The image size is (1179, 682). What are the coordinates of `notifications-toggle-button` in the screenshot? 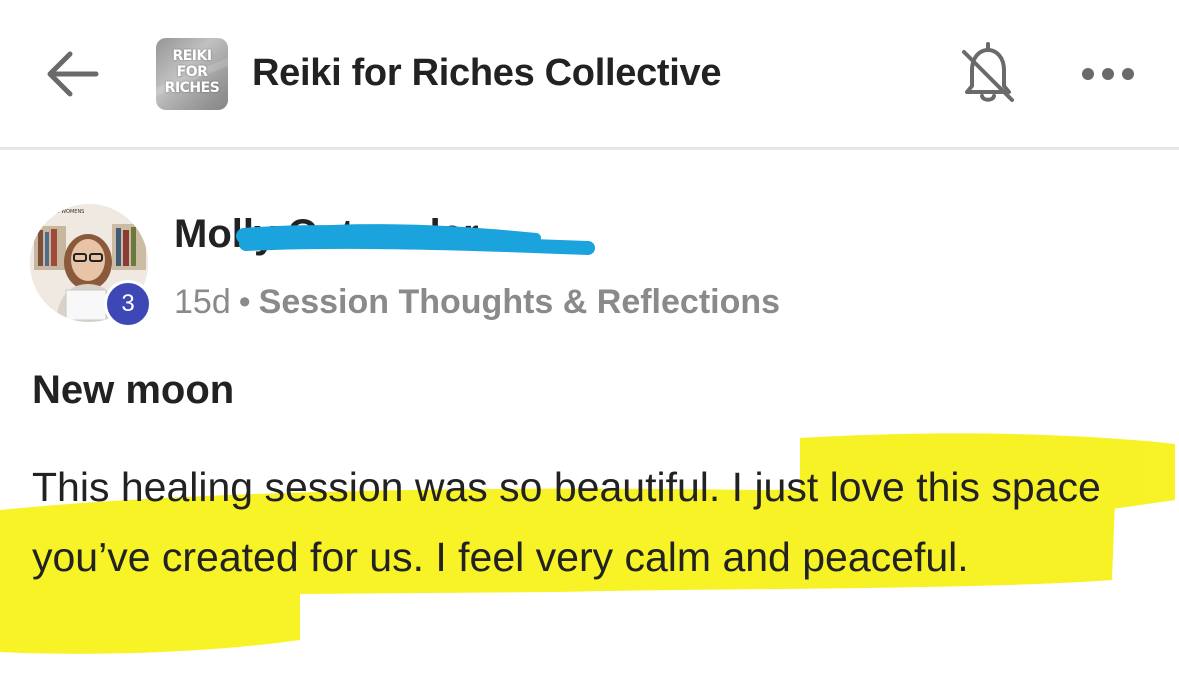 It's located at (988, 74).